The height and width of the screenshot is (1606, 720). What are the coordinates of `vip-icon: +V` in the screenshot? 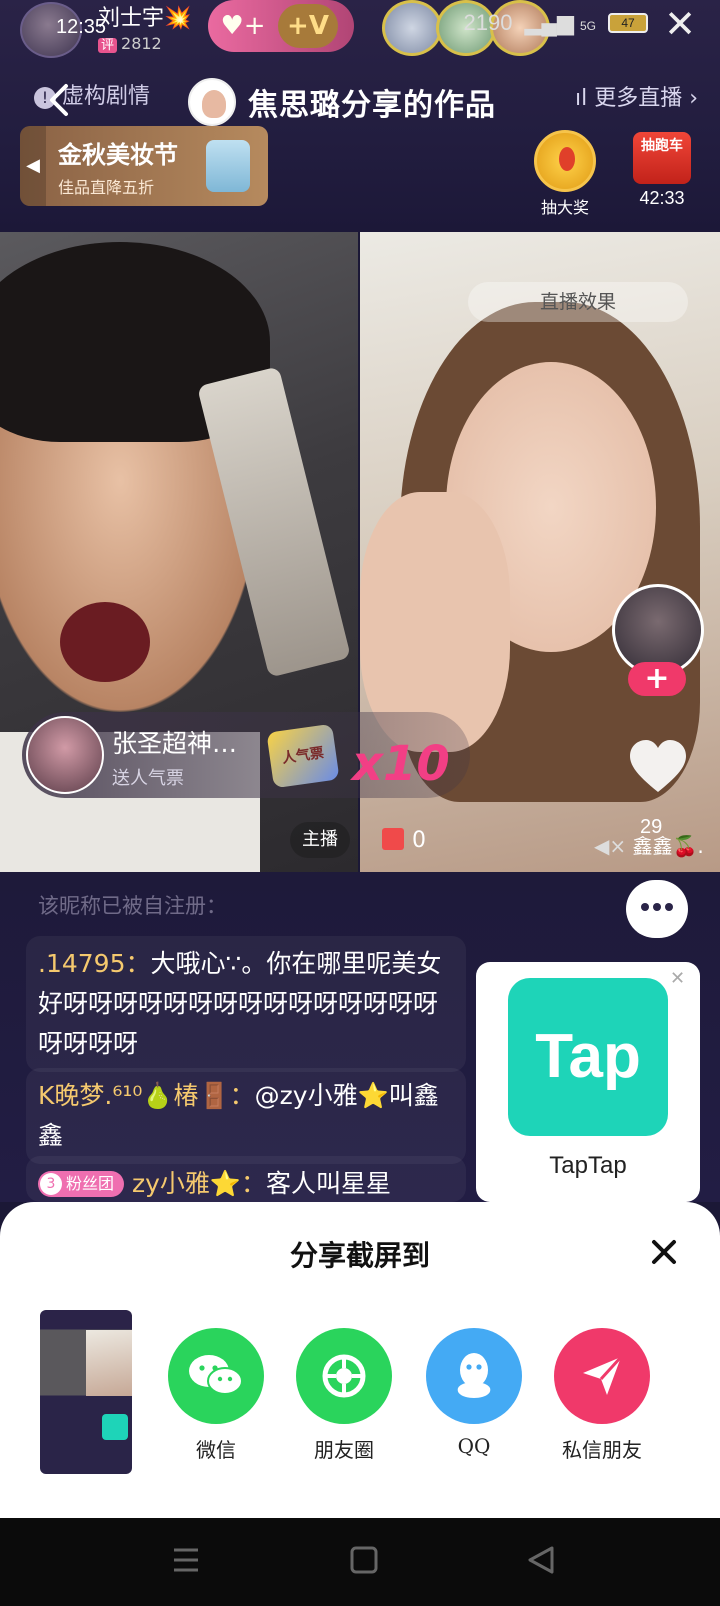 It's located at (308, 26).